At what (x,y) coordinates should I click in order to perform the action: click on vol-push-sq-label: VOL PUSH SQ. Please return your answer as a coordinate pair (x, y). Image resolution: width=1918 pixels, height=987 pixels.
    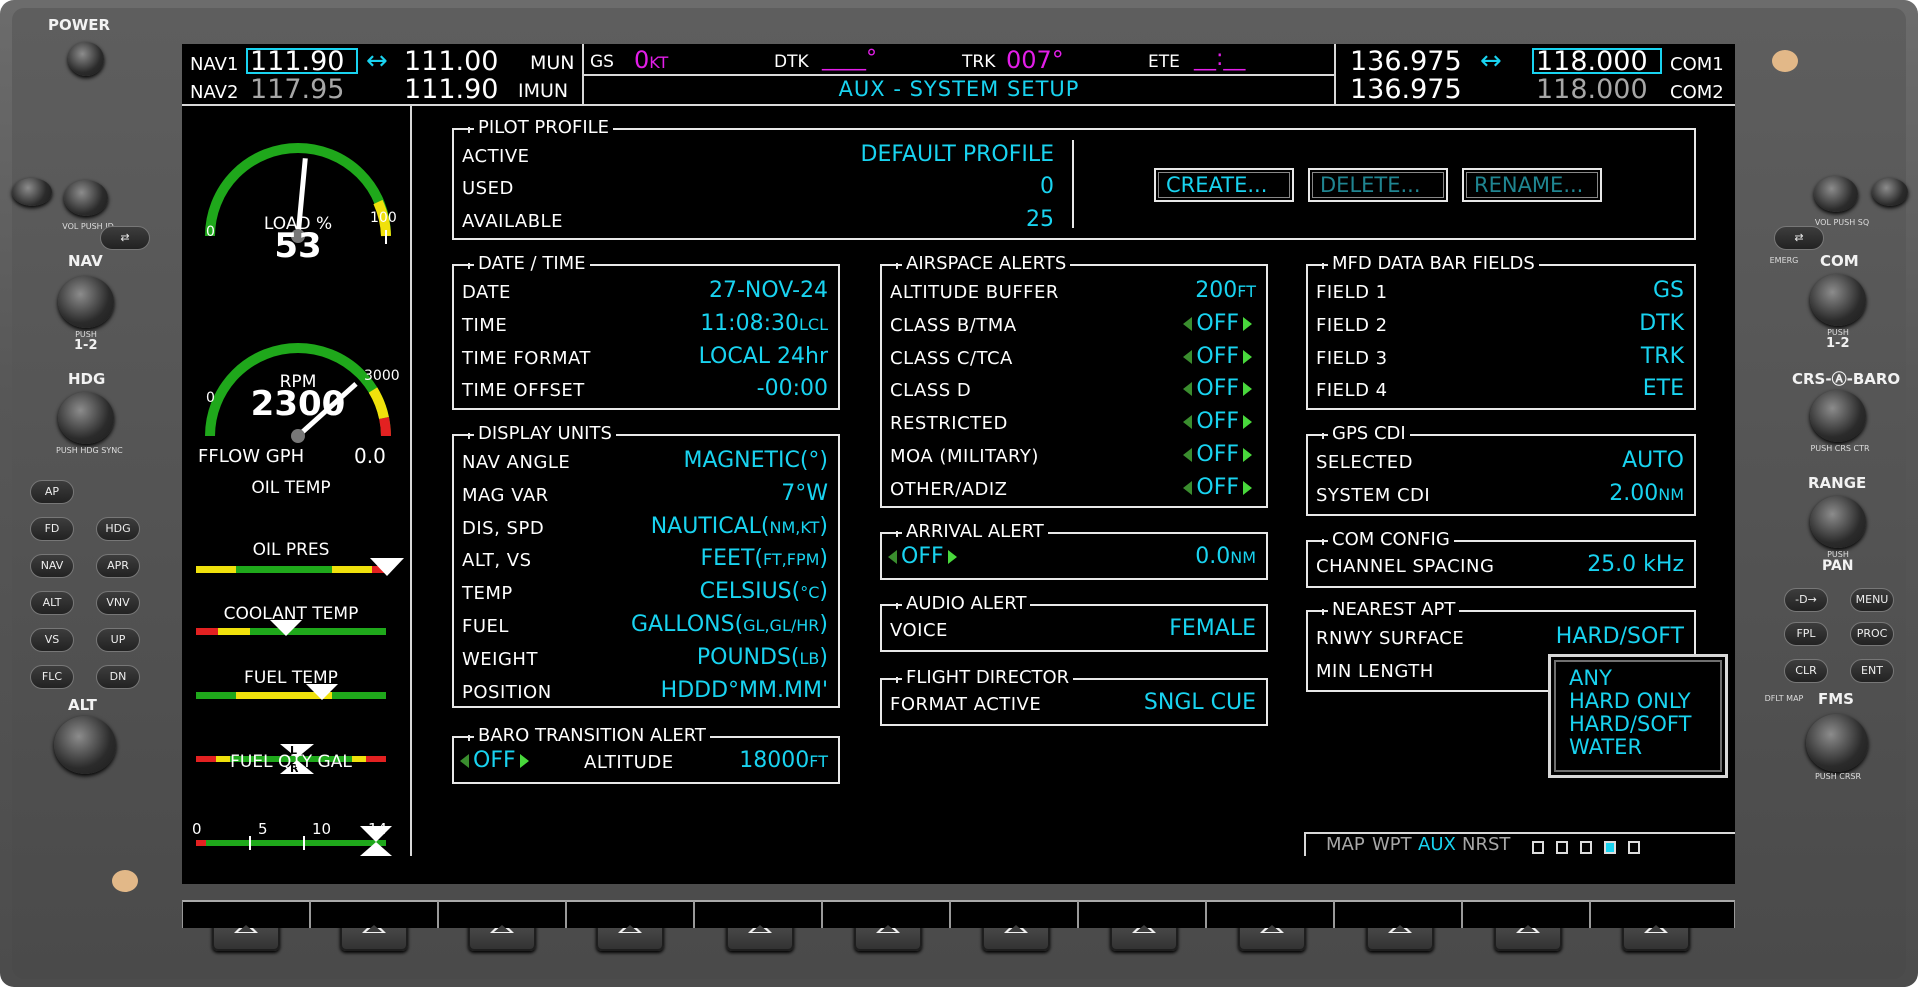
    Looking at the image, I should click on (1842, 222).